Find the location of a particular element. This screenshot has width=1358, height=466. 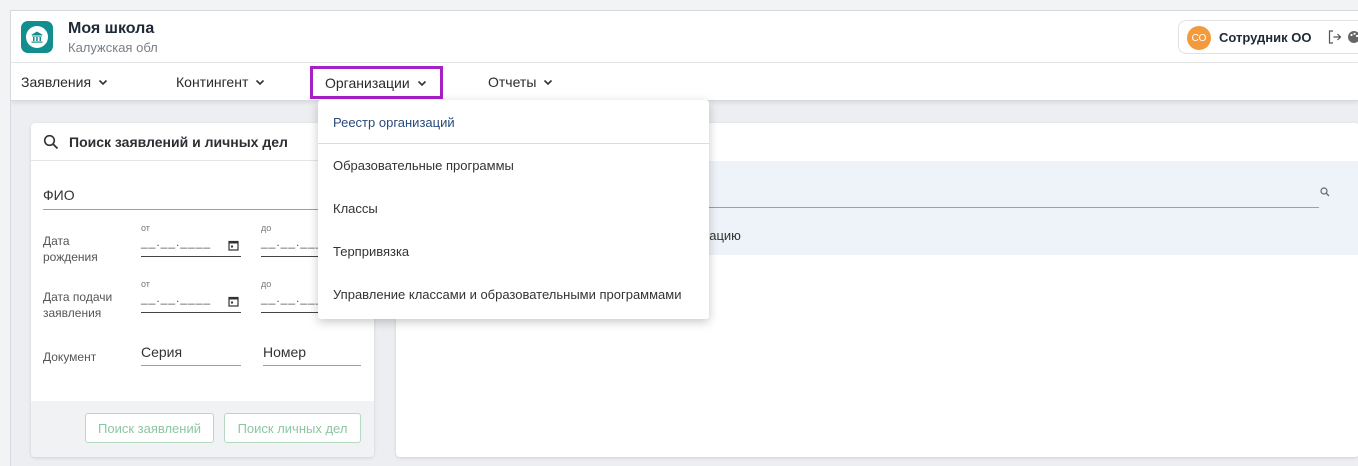

school-logo is located at coordinates (37, 37).